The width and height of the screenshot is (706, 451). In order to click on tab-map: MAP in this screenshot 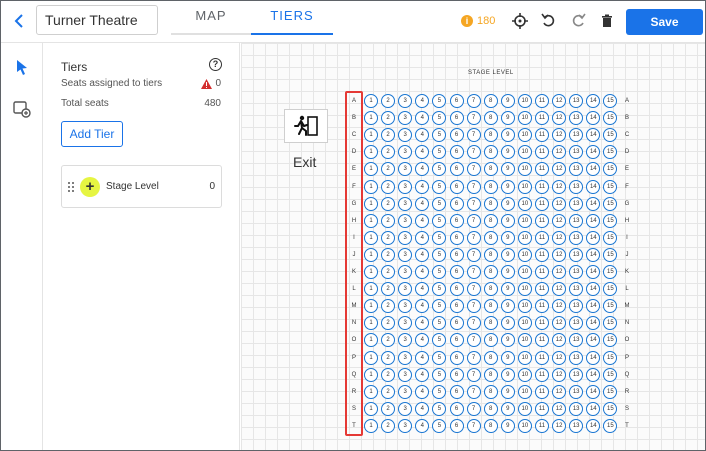, I will do `click(211, 18)`.